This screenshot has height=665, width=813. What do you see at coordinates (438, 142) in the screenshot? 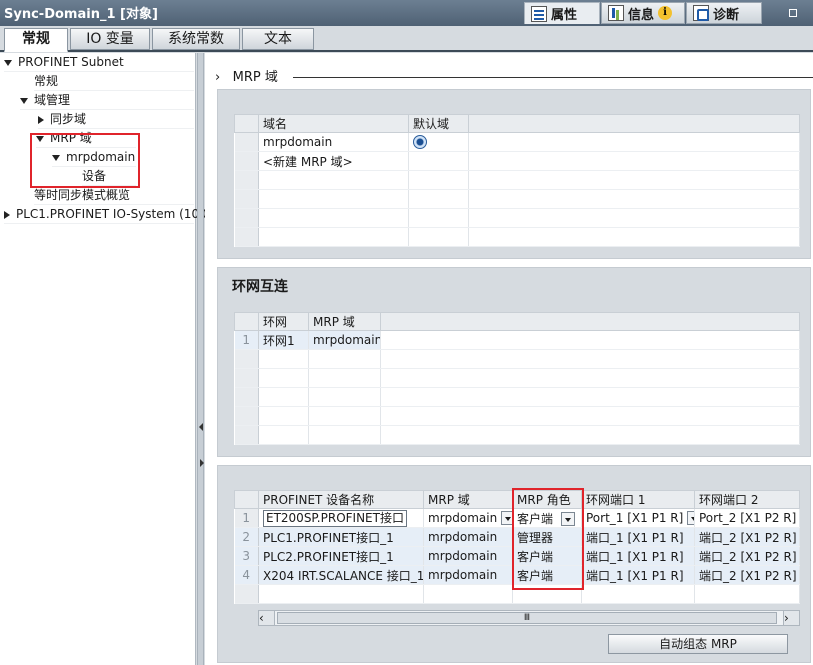
I see `default-domain-cell` at bounding box center [438, 142].